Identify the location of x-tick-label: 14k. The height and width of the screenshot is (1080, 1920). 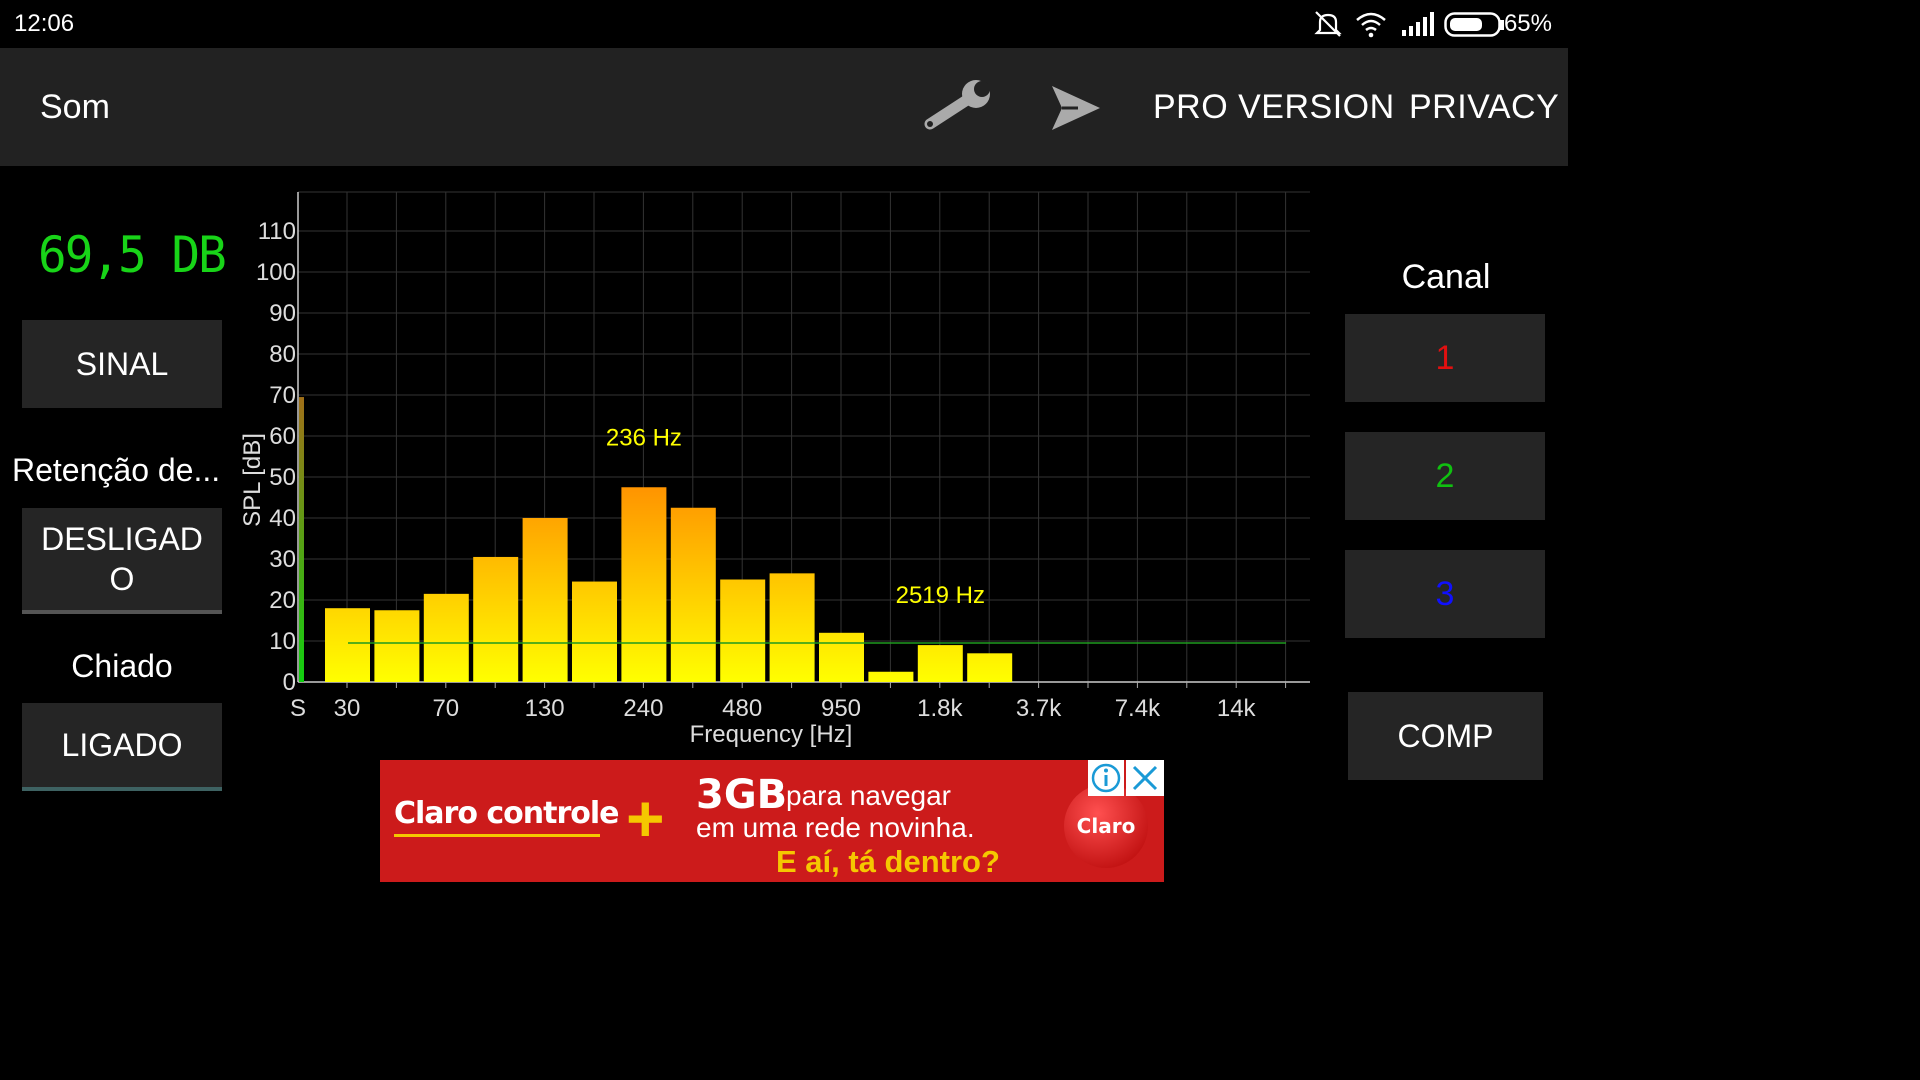
(1237, 708).